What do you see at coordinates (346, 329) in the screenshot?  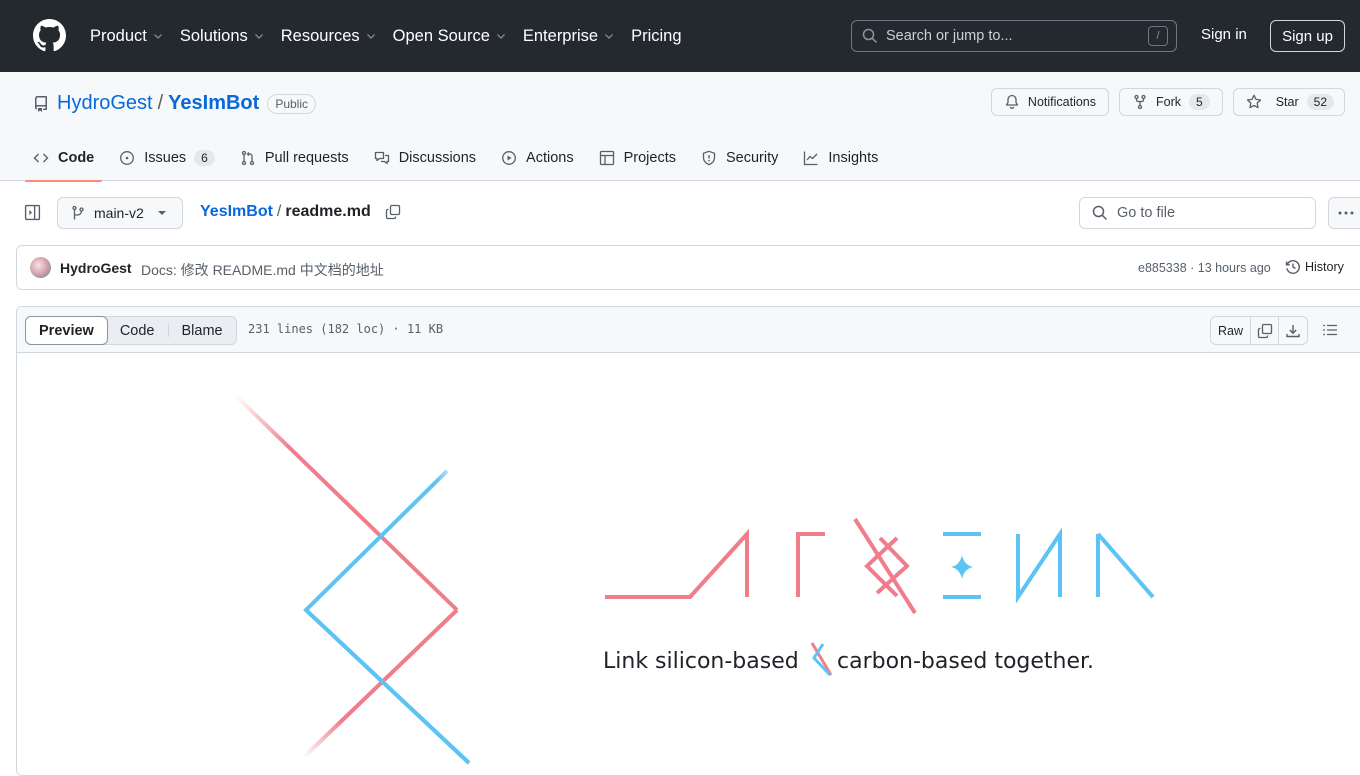 I see `file-info: 231 lines (182 loc) · 11 KB` at bounding box center [346, 329].